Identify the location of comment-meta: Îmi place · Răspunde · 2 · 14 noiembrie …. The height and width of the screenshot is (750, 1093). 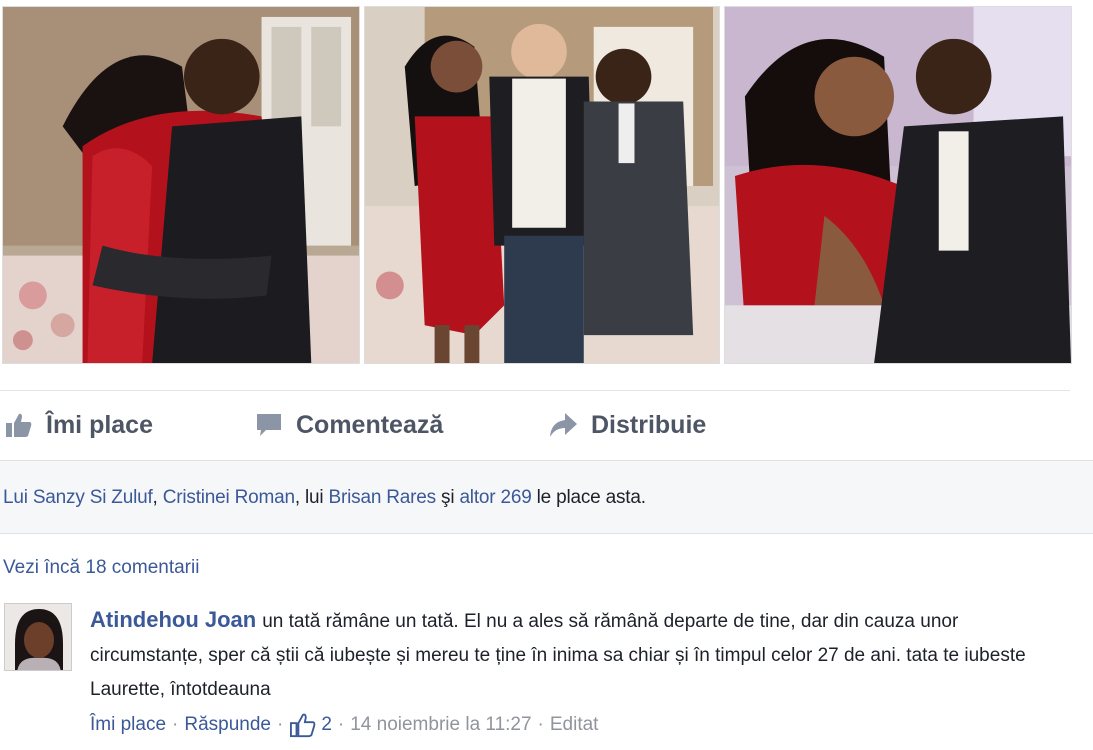
(344, 725).